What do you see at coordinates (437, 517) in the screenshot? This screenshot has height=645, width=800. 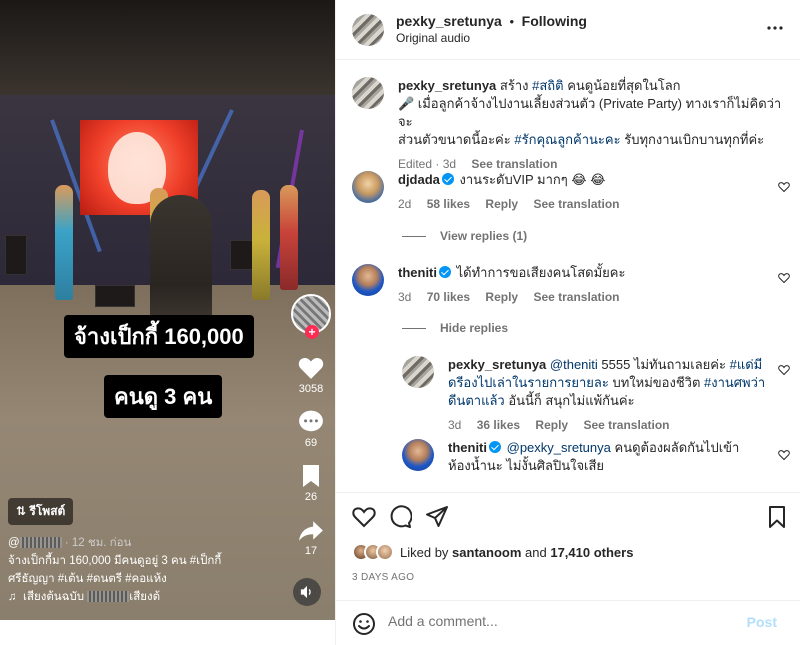 I see `share-paper-plane-icon` at bounding box center [437, 517].